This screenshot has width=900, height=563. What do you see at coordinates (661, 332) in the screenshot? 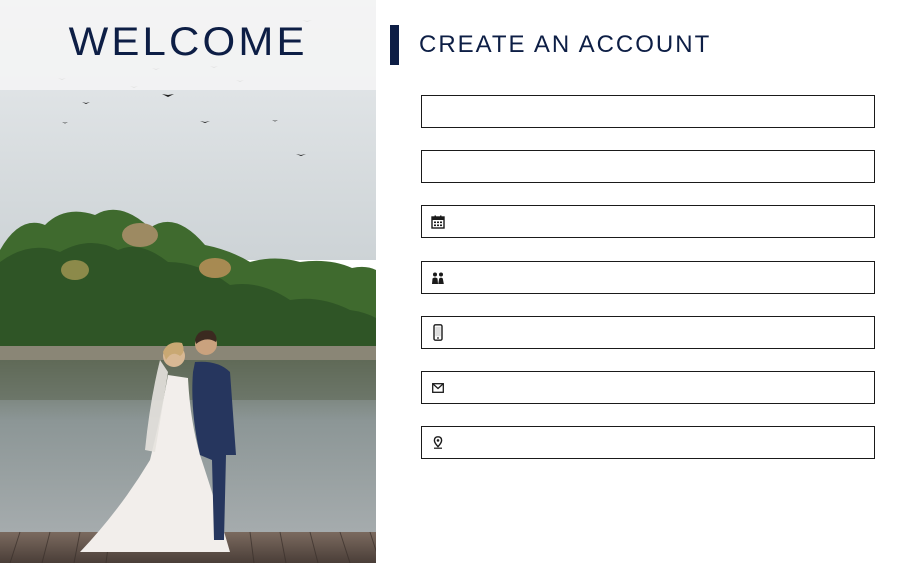
I see `phone-input` at bounding box center [661, 332].